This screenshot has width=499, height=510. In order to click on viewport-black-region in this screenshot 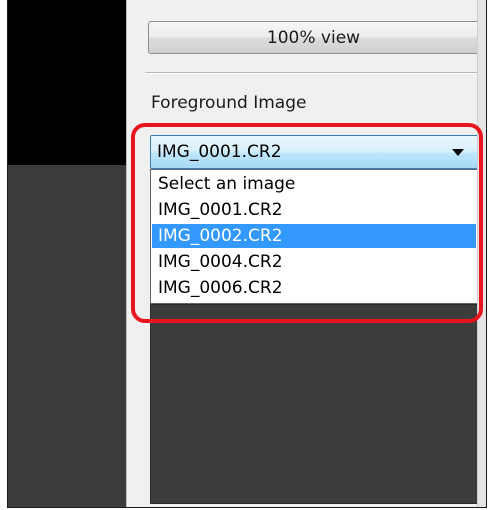, I will do `click(67, 82)`.